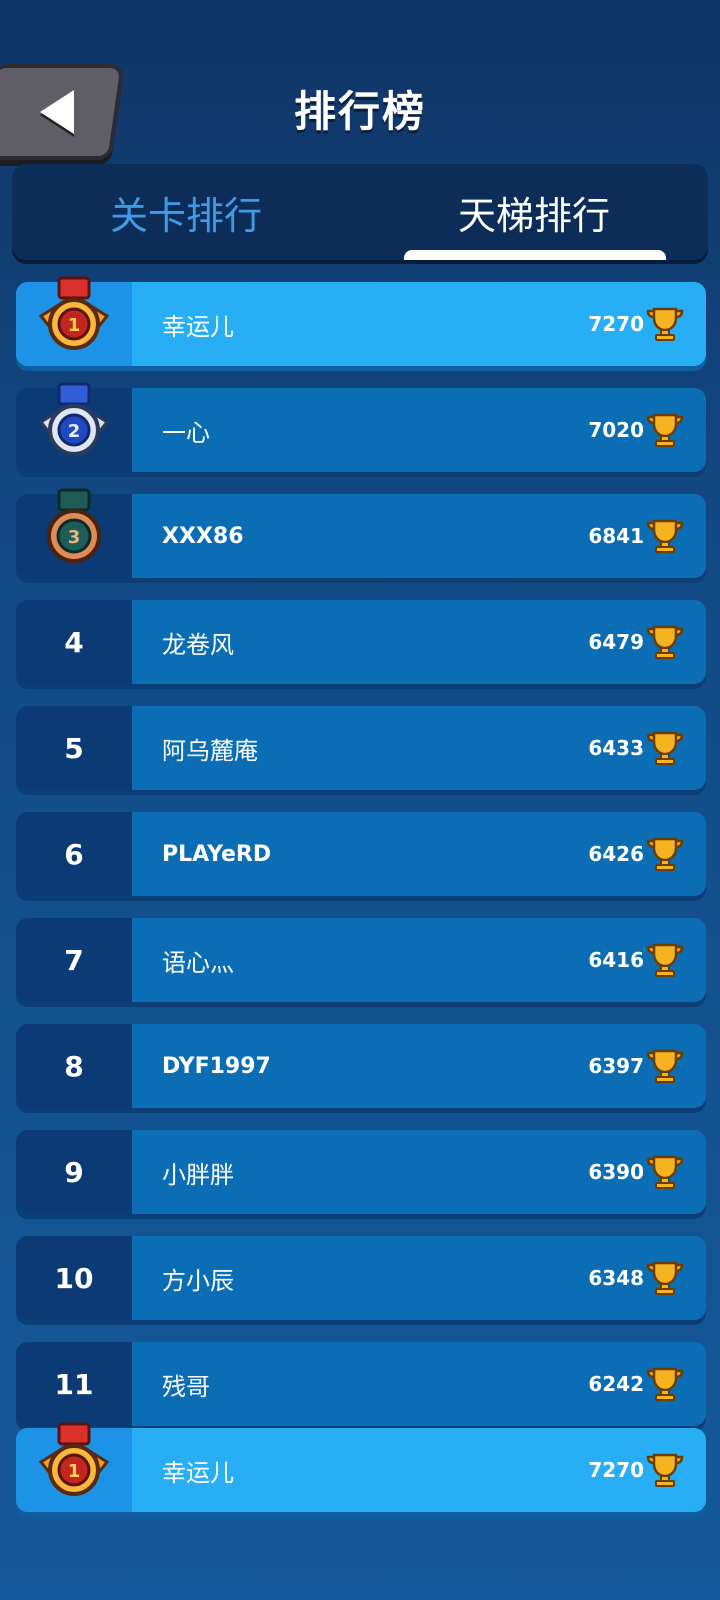  Describe the element at coordinates (185, 215) in the screenshot. I see `tab-level-ranking-label: 关卡排行` at that location.